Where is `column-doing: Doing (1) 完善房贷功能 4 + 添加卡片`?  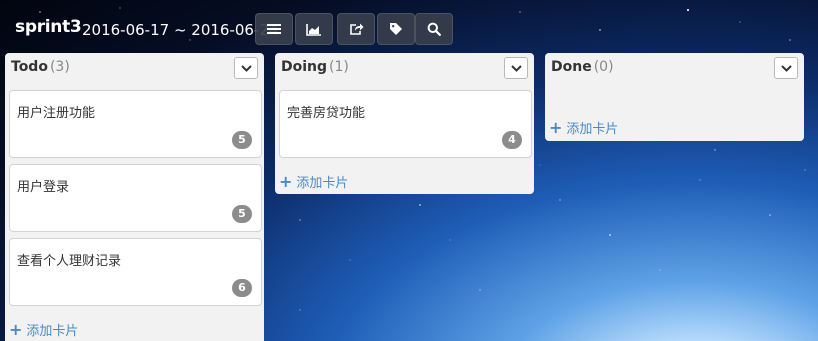 column-doing: Doing (1) 完善房贷功能 4 + 添加卡片 is located at coordinates (404, 123).